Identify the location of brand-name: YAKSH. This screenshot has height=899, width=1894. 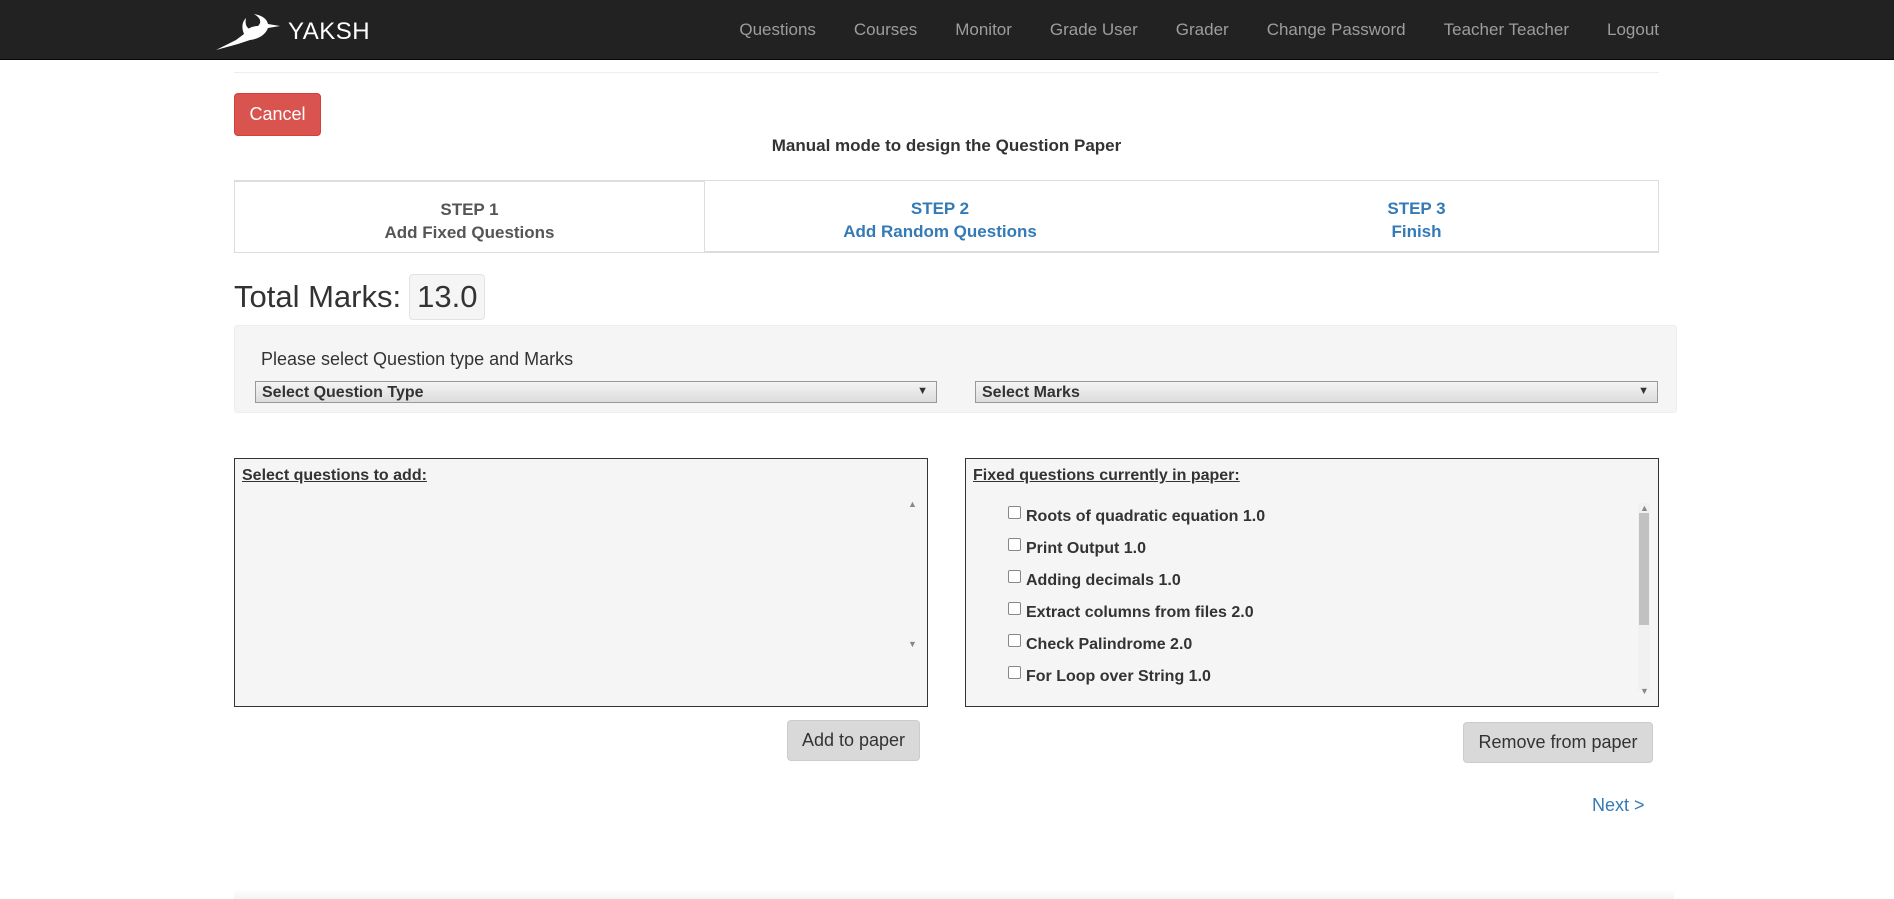
(329, 31).